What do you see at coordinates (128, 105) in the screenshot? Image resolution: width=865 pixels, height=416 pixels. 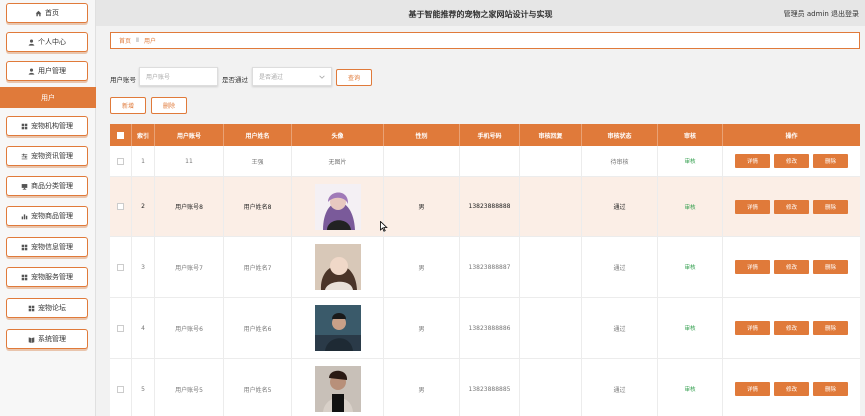 I see `add-button: 新增` at bounding box center [128, 105].